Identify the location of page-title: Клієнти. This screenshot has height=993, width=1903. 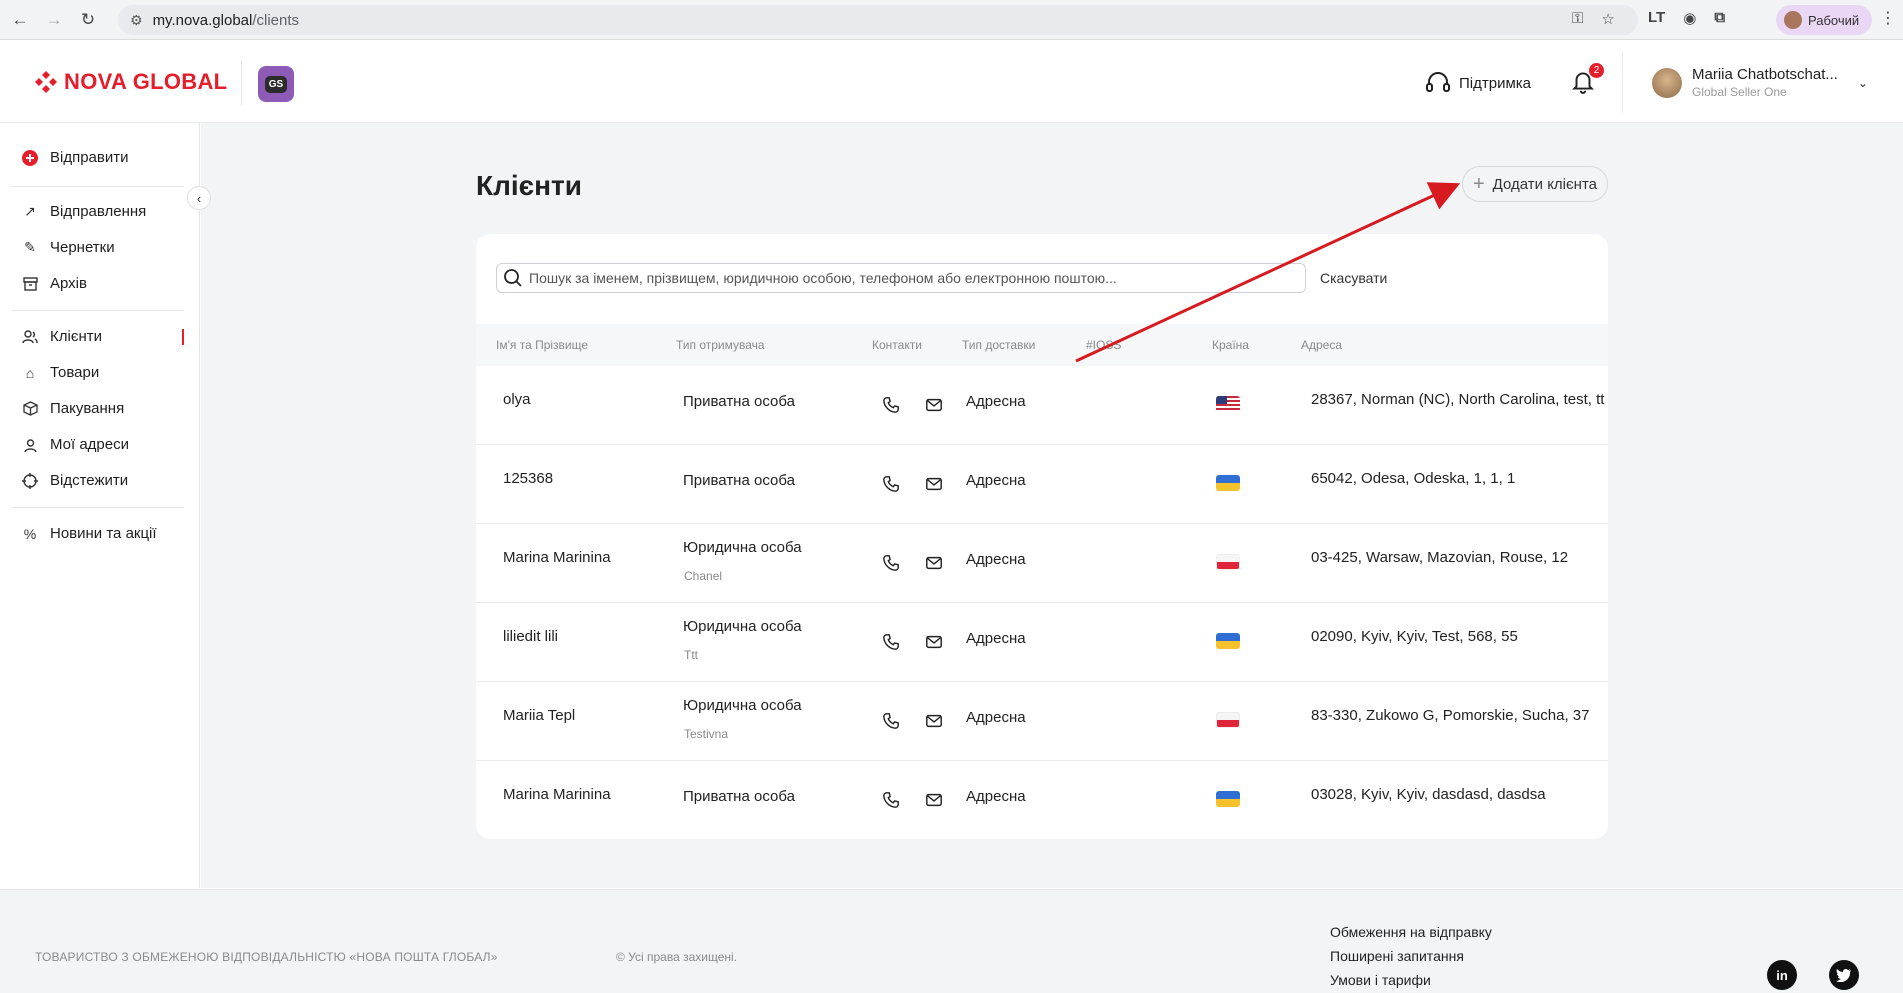
(529, 185).